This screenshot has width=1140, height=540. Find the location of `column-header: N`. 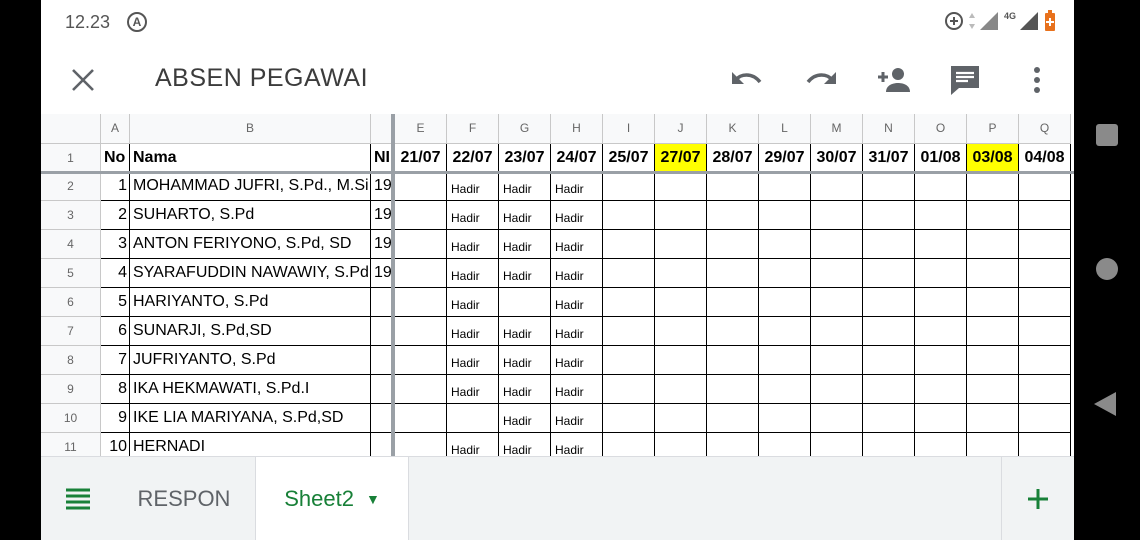

column-header: N is located at coordinates (889, 129).